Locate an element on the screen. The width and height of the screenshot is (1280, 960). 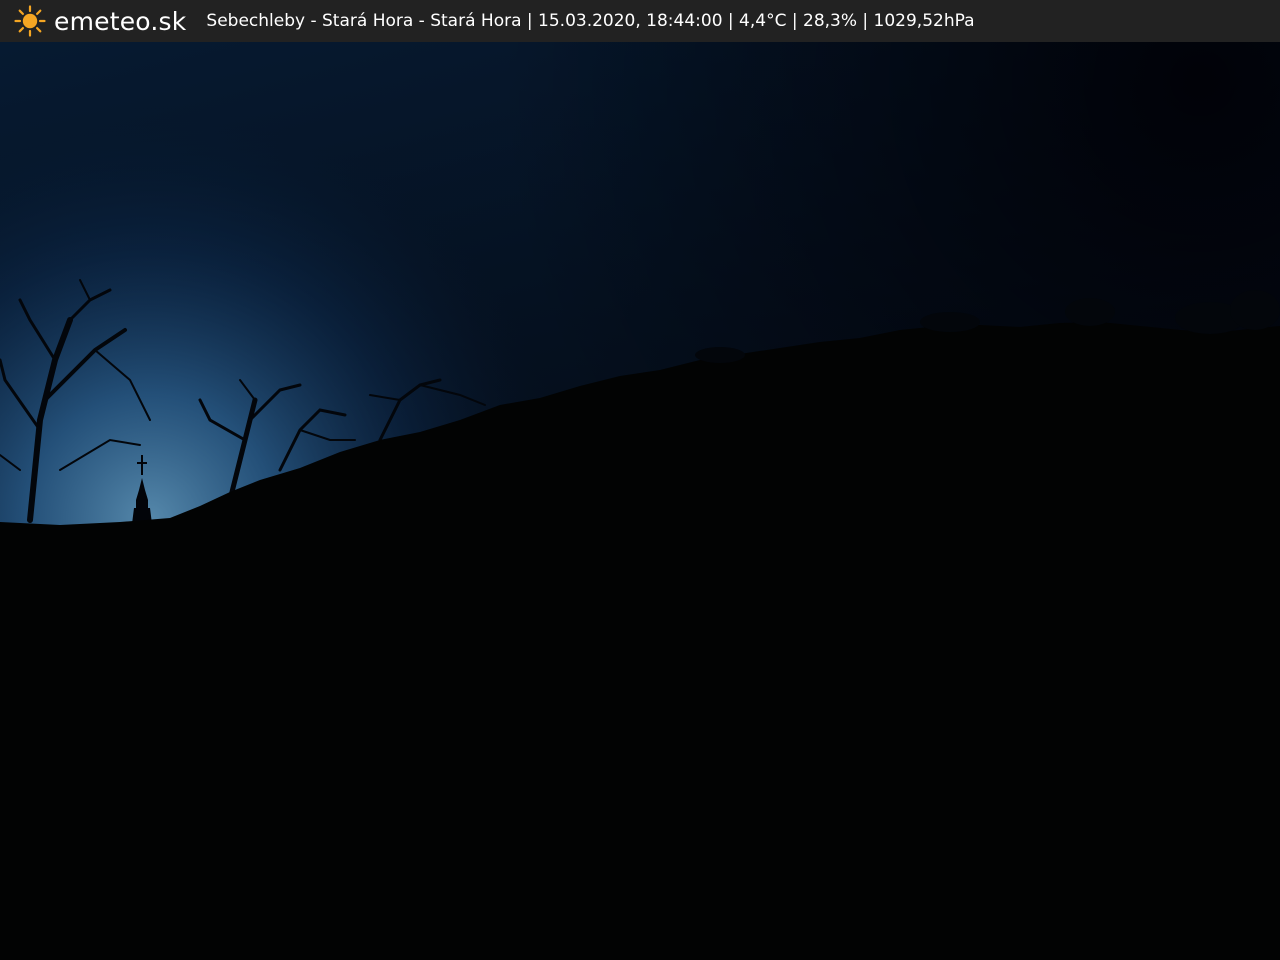
brand: emeteo.sk is located at coordinates (110, 21).